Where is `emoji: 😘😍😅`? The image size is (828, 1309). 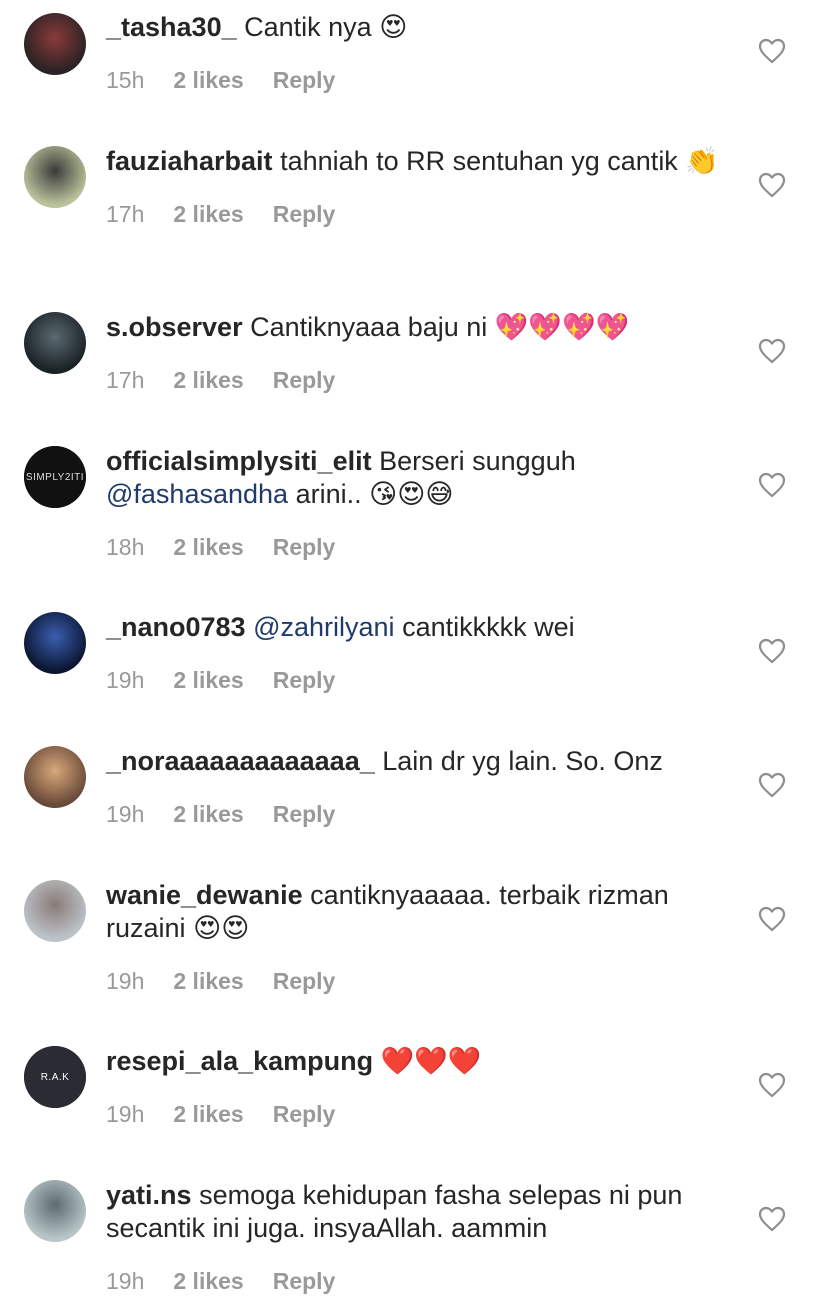 emoji: 😘😍😅 is located at coordinates (411, 494).